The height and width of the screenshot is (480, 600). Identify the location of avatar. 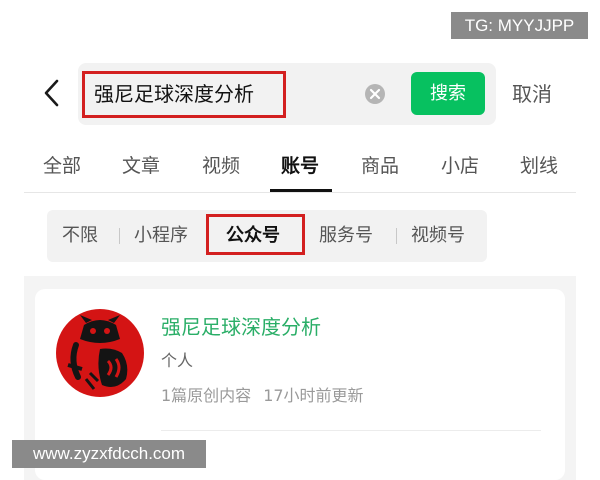
(100, 353).